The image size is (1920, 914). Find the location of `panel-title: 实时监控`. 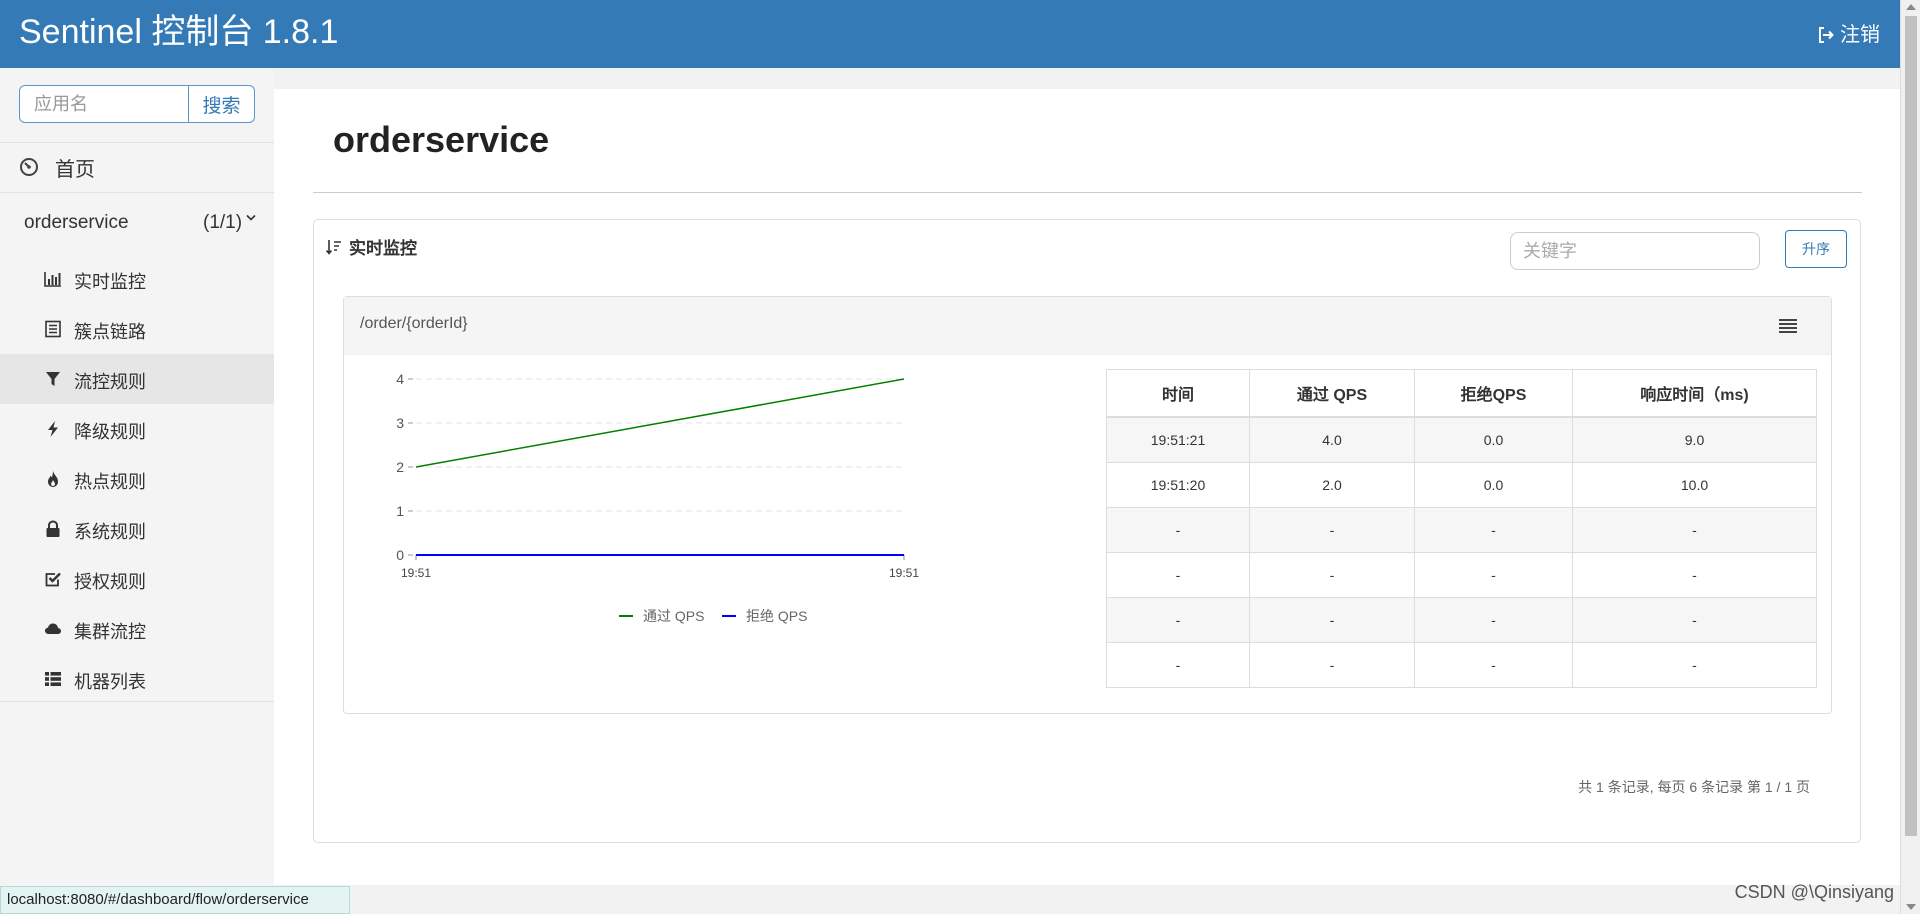

panel-title: 实时监控 is located at coordinates (371, 246).